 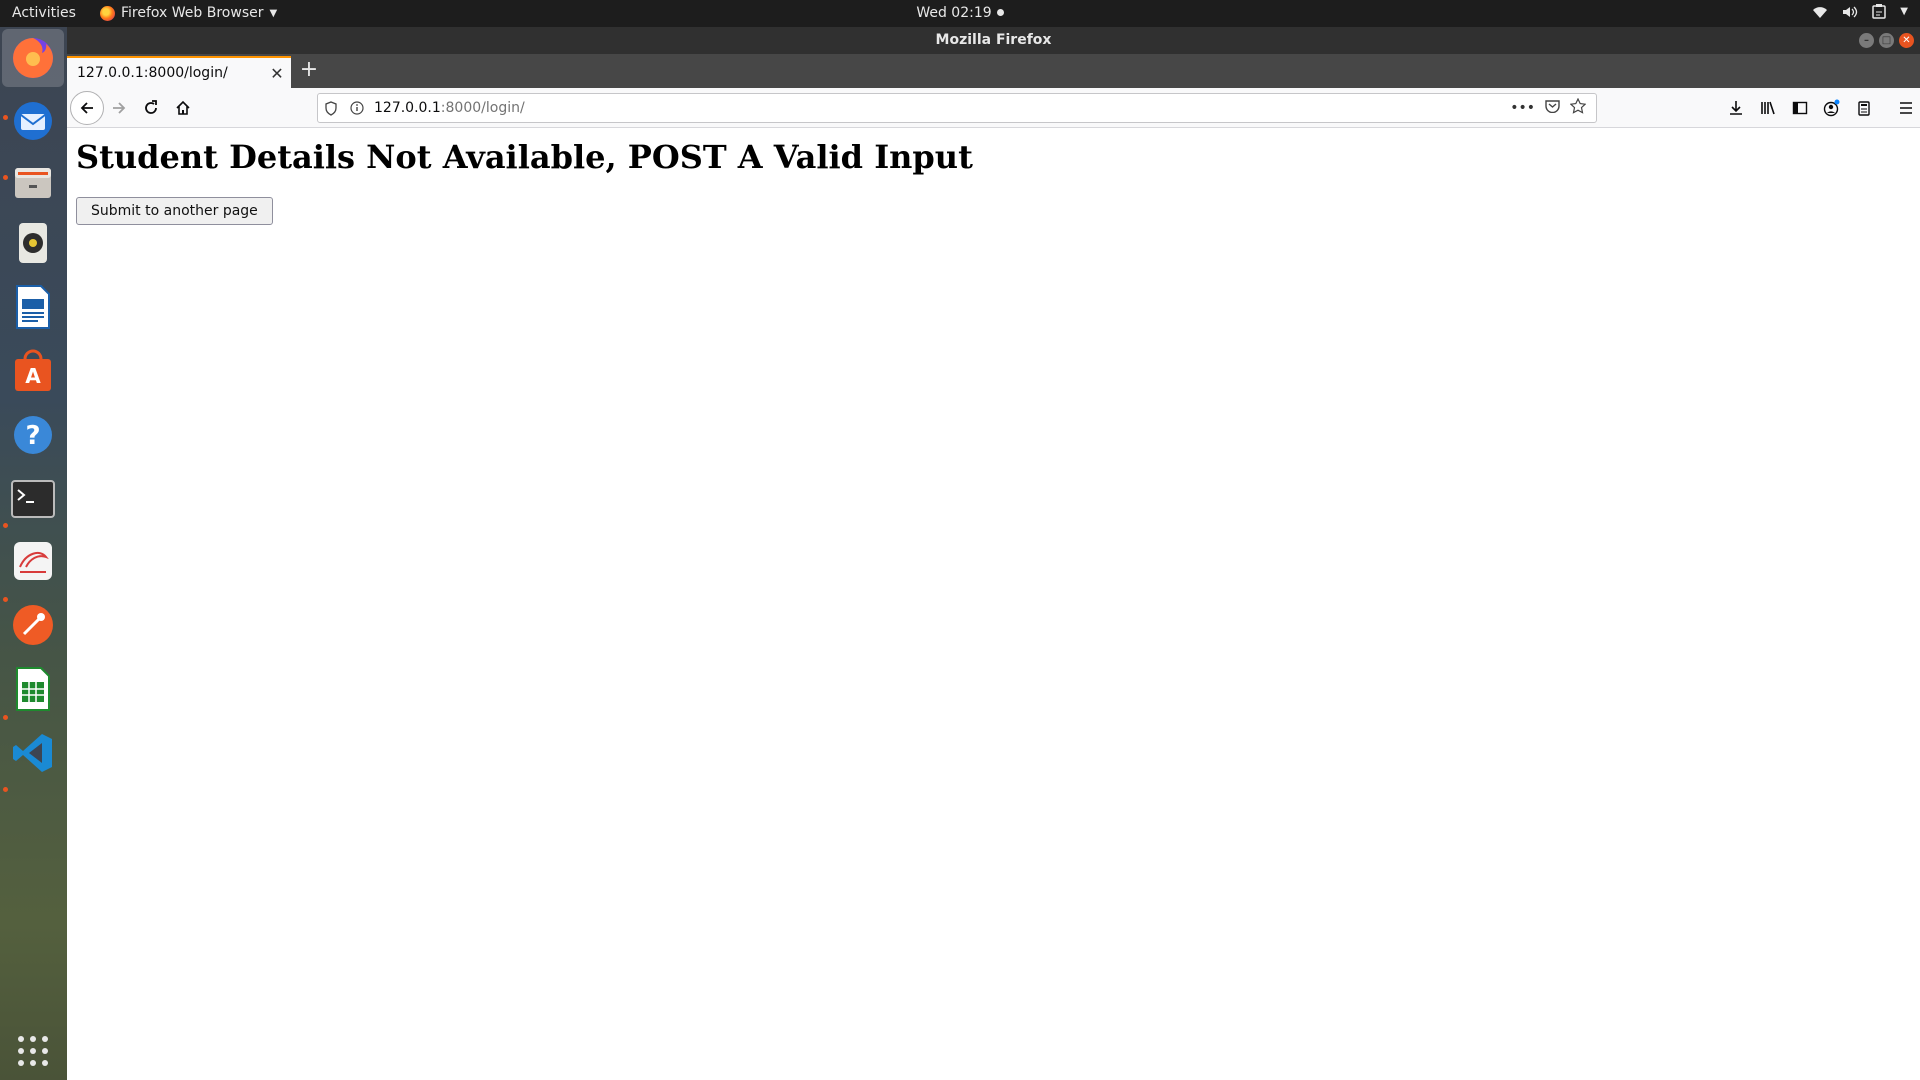 I want to click on dock: A ?, so click(x=33, y=553).